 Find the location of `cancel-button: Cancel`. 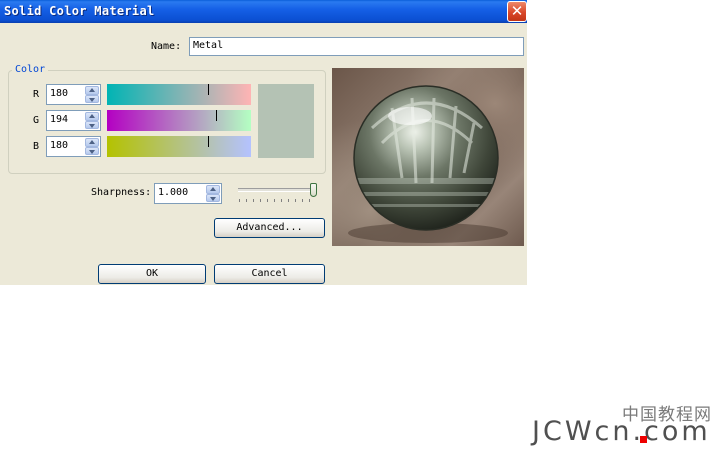

cancel-button: Cancel is located at coordinates (269, 274).